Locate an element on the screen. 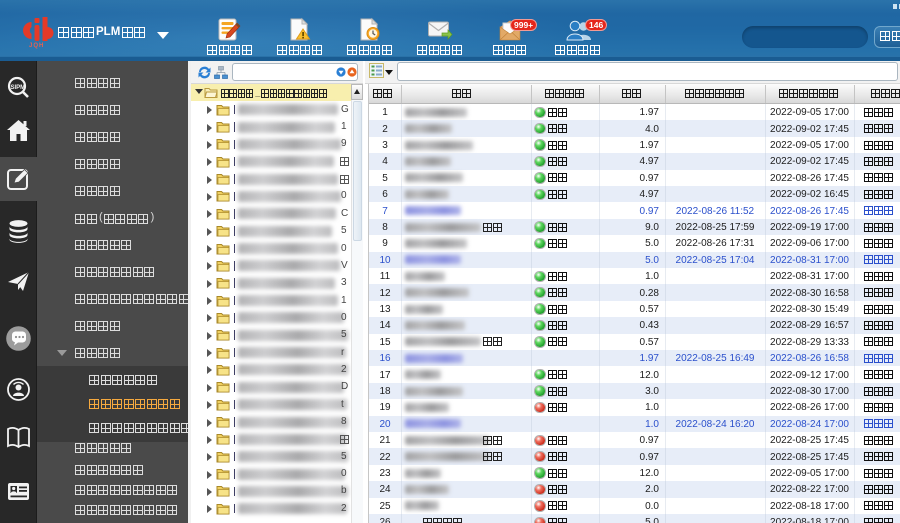 This screenshot has width=900, height=523. svg-text: SIPM is located at coordinates (18, 88).